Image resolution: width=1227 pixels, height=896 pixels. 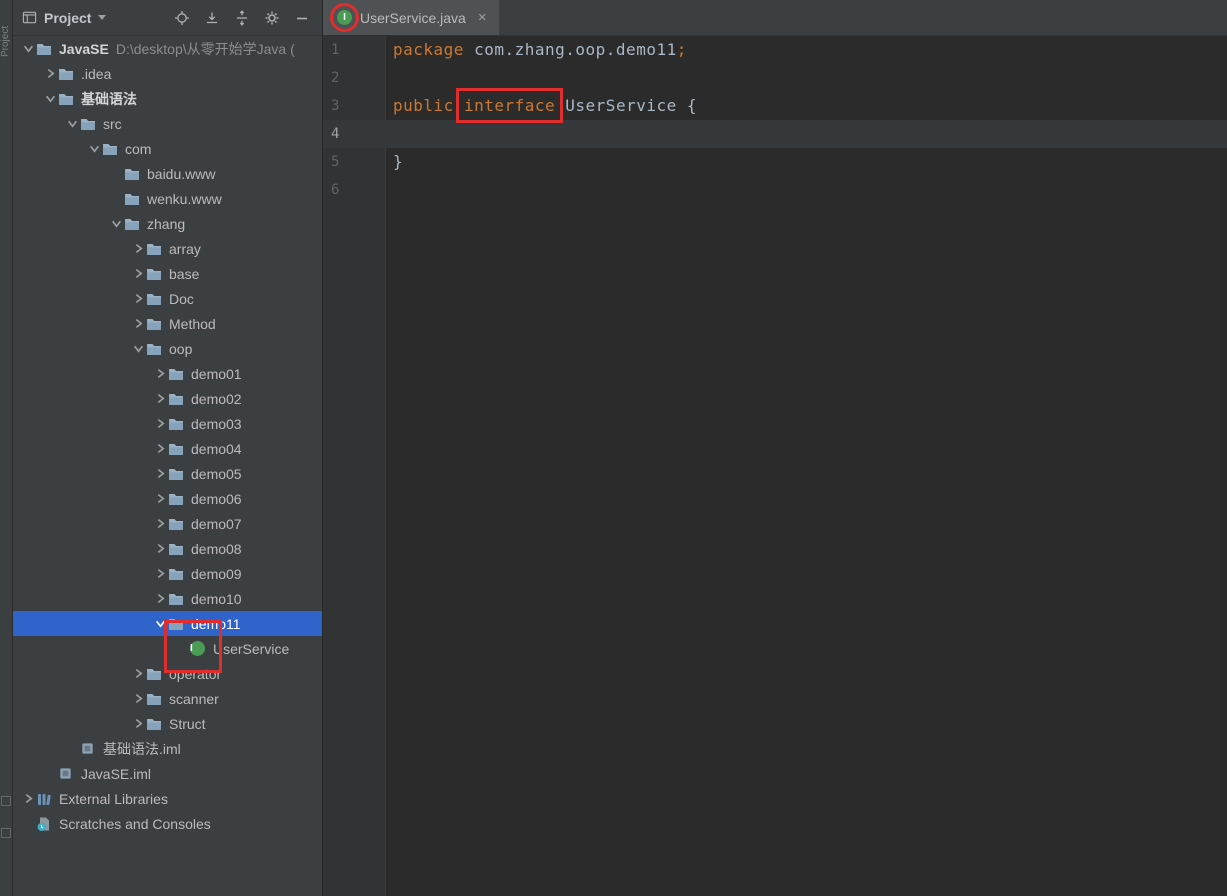 I want to click on tree-item-userservice: I UserService, so click(x=167, y=648).